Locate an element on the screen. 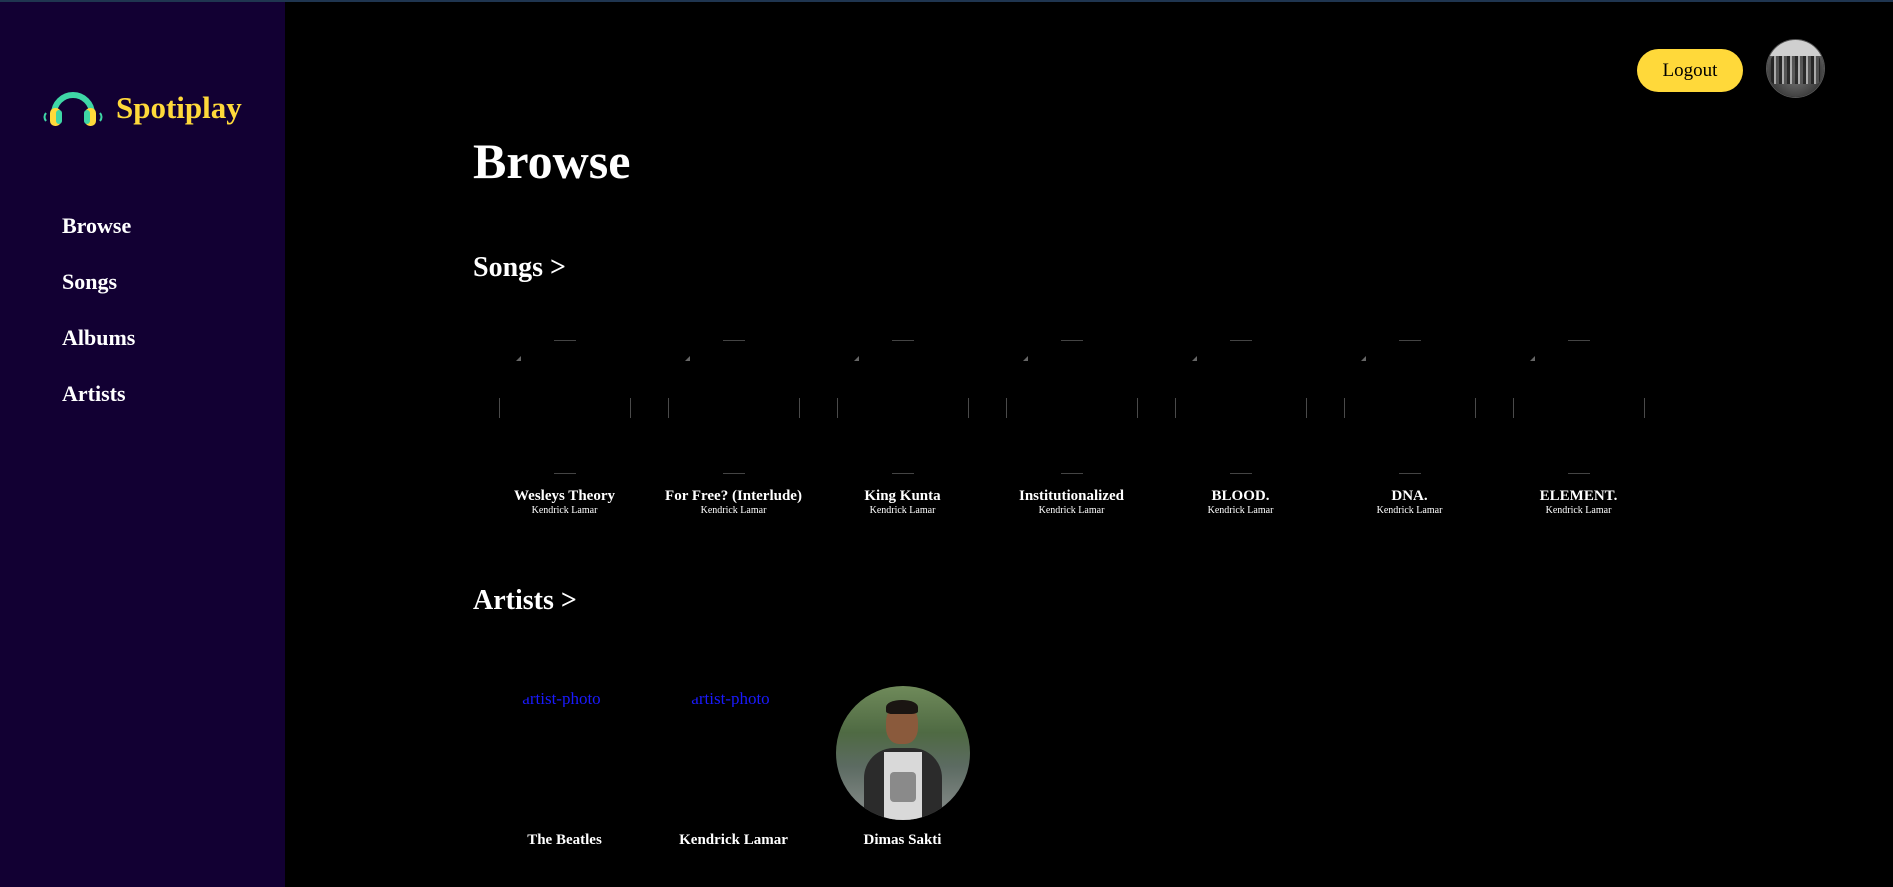  song-title: ELEMENT. is located at coordinates (1578, 496).